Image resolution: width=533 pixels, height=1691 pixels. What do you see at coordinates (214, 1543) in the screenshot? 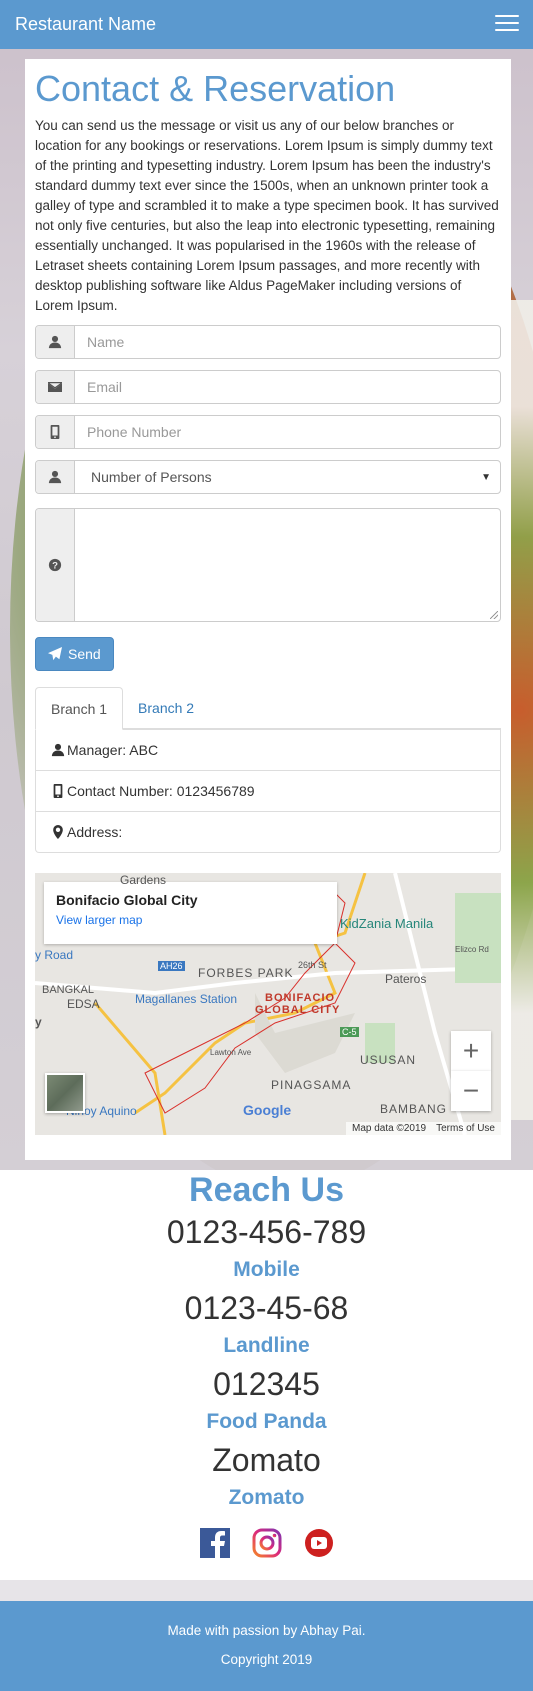
I see `facebook-icon` at bounding box center [214, 1543].